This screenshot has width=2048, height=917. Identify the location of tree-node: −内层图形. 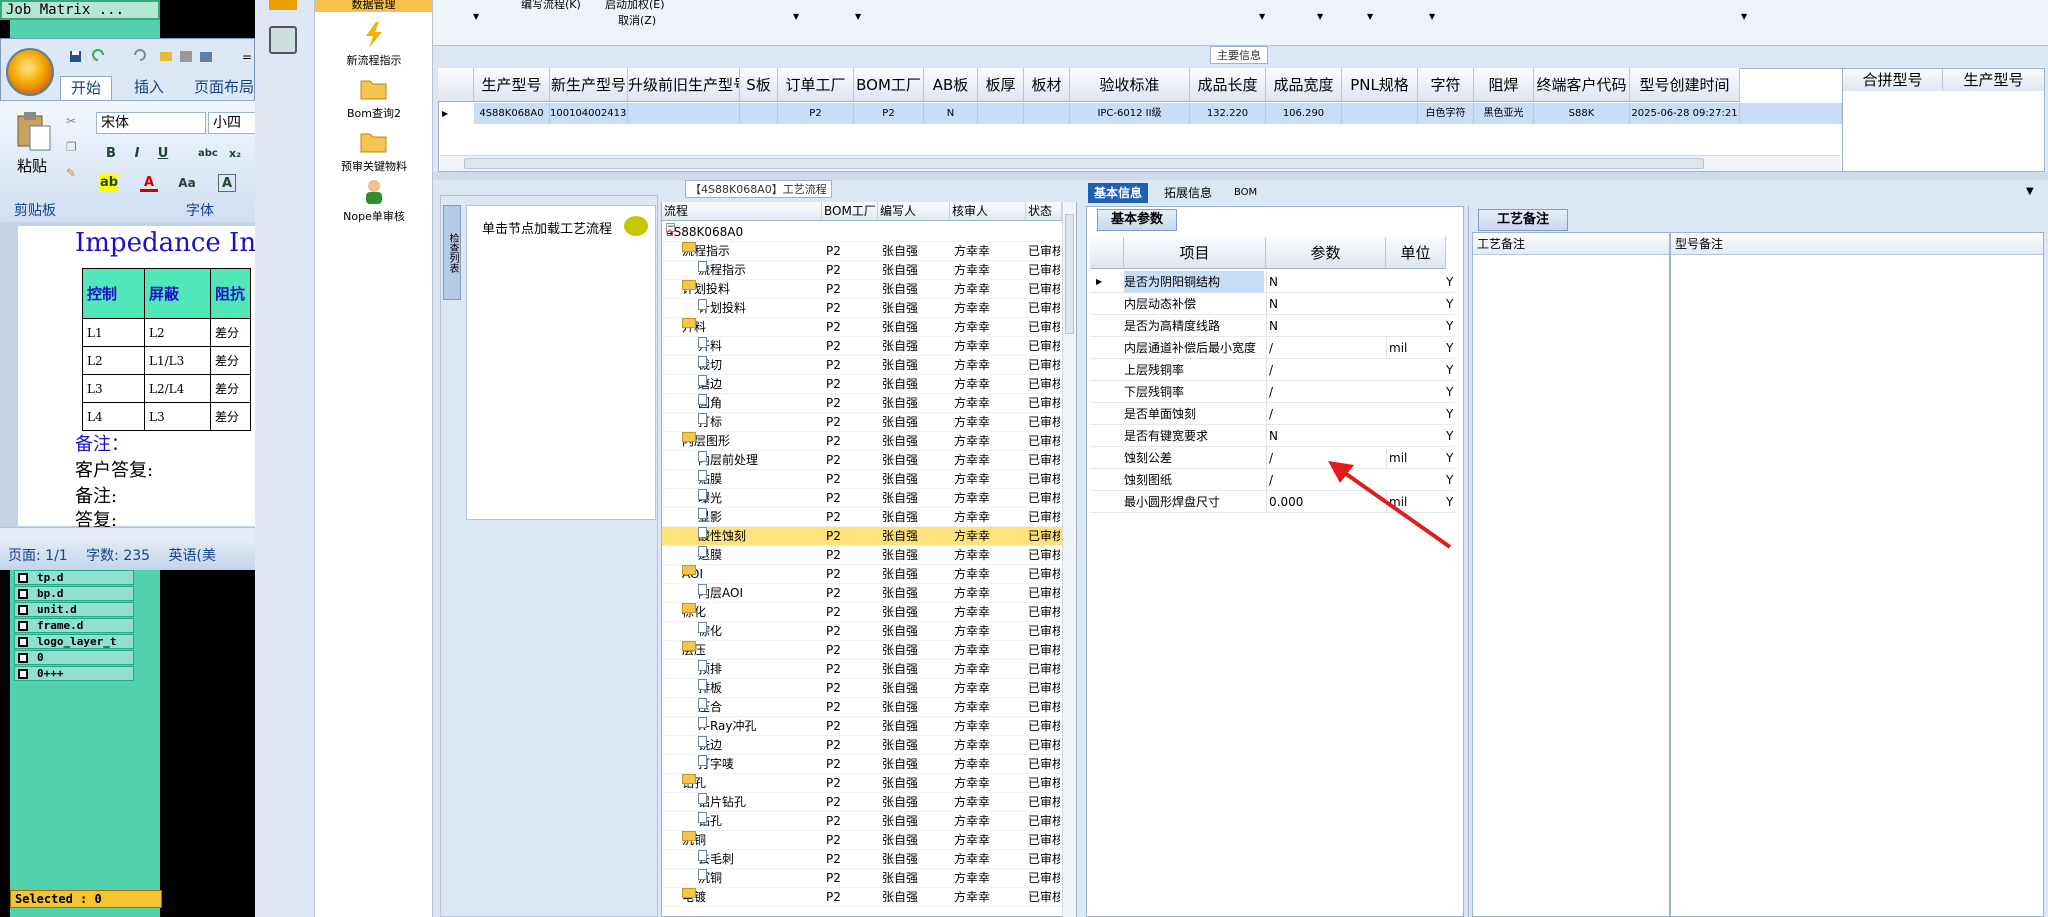
(752, 441).